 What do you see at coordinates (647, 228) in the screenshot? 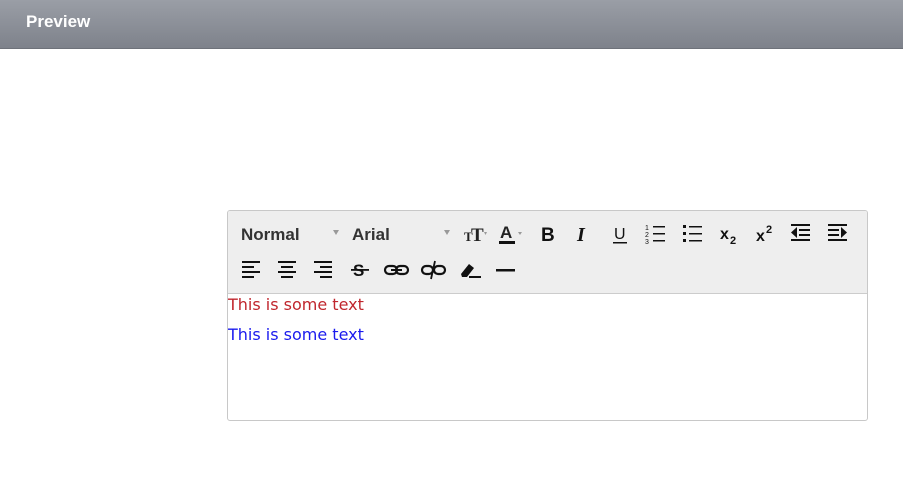
I see `svg-text: 1` at bounding box center [647, 228].